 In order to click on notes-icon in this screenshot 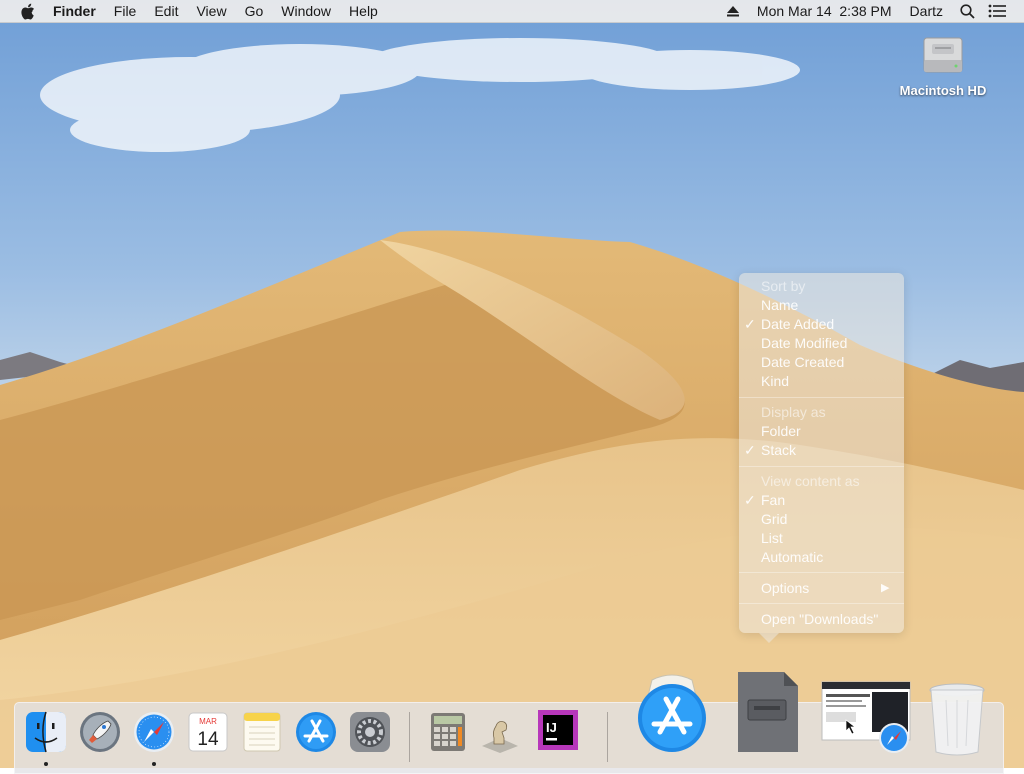, I will do `click(262, 733)`.